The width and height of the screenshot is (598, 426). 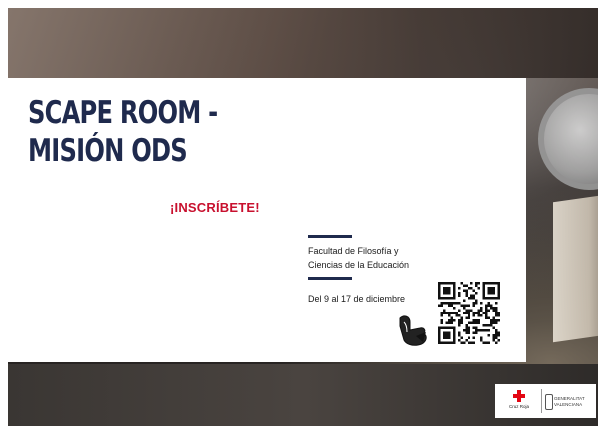 What do you see at coordinates (357, 299) in the screenshot?
I see `event-dates: Del 9 al 17 de diciembre` at bounding box center [357, 299].